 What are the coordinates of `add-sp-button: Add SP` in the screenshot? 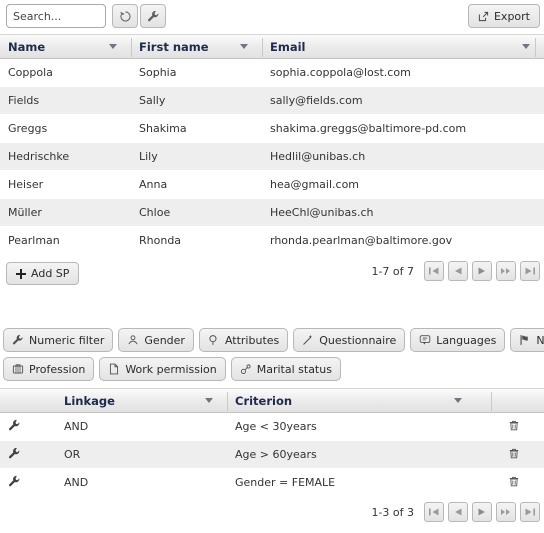 It's located at (43, 273).